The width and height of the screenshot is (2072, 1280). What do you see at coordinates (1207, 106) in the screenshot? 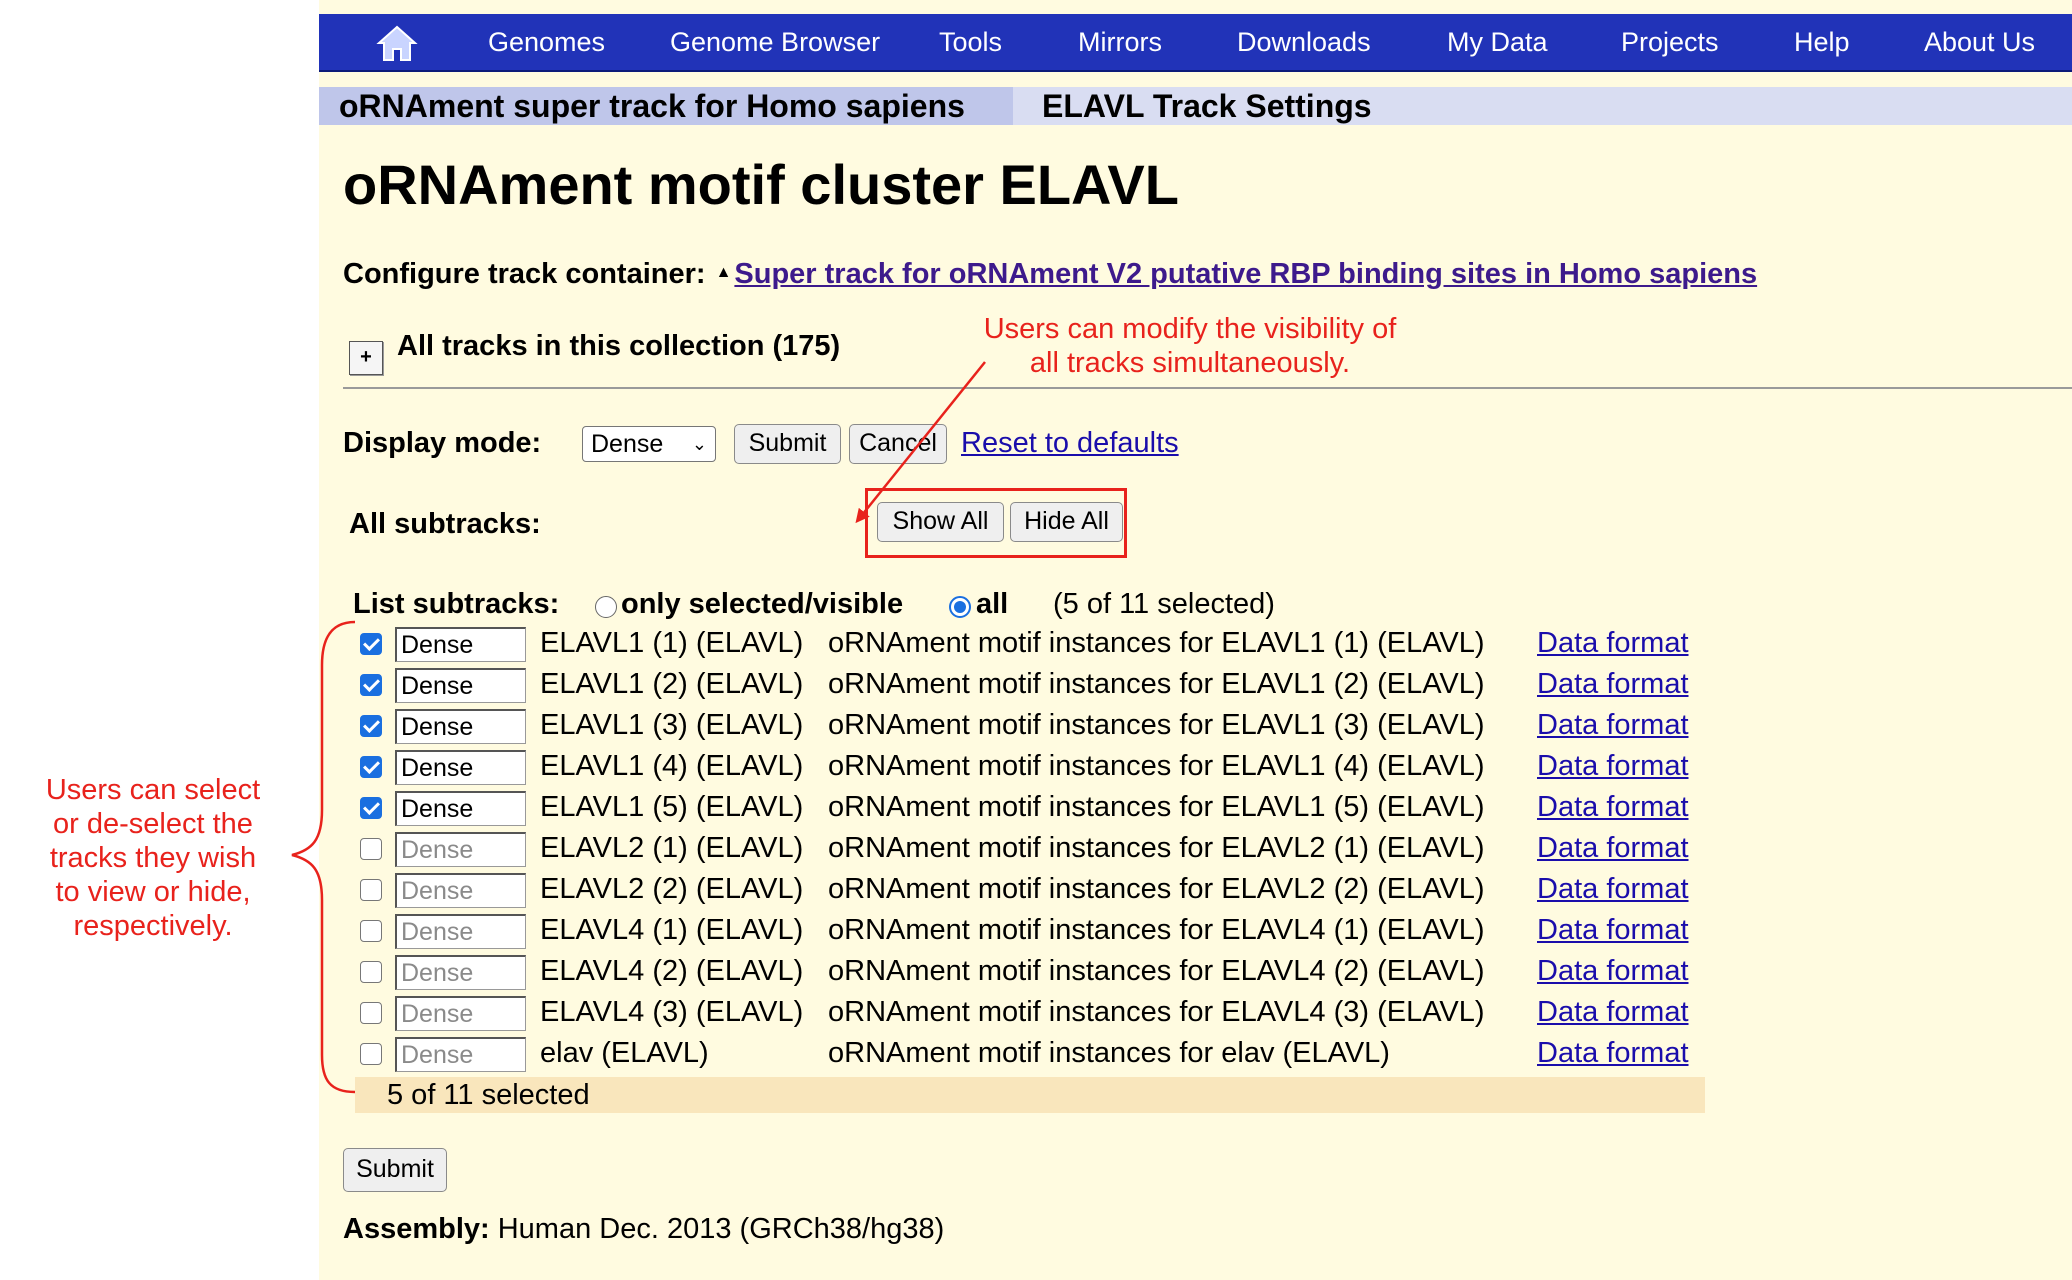
I see `breadcrumb-track-settings: ELAVL Track Settings` at bounding box center [1207, 106].